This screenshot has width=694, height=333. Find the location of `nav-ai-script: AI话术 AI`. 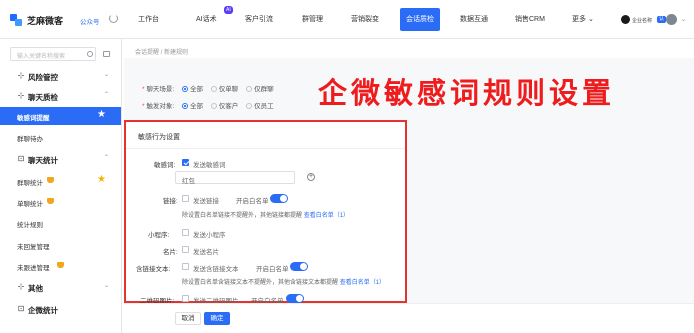

nav-ai-script: AI话术 AI is located at coordinates (214, 18).